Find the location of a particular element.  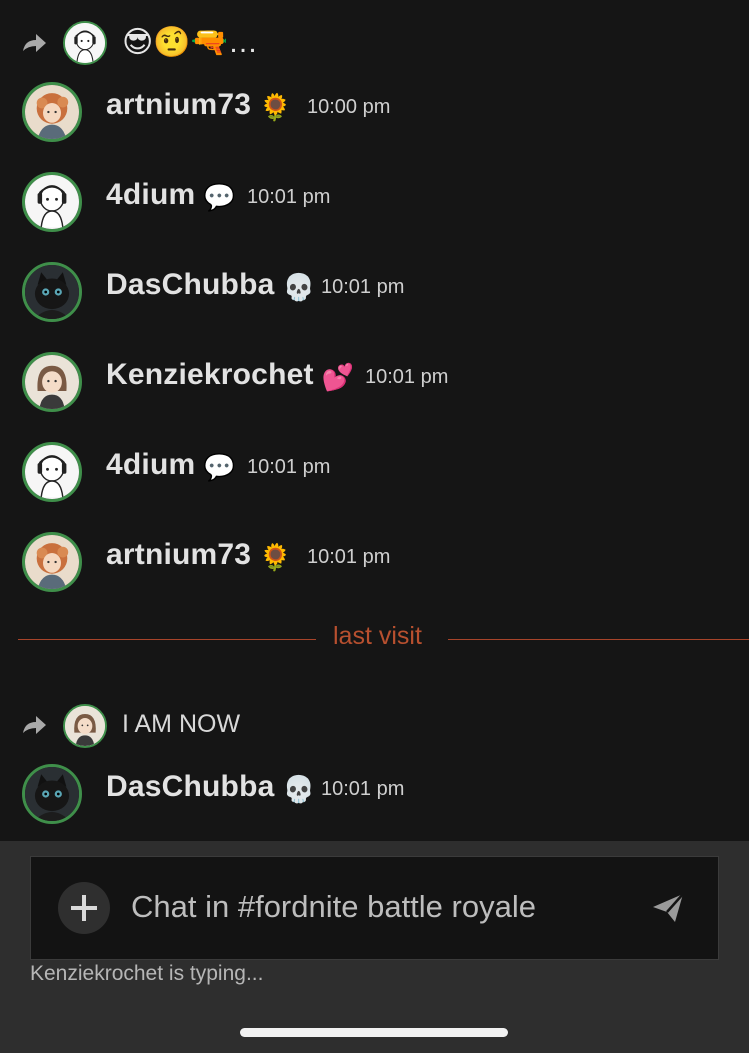

divider-label: last visit is located at coordinates (377, 636).